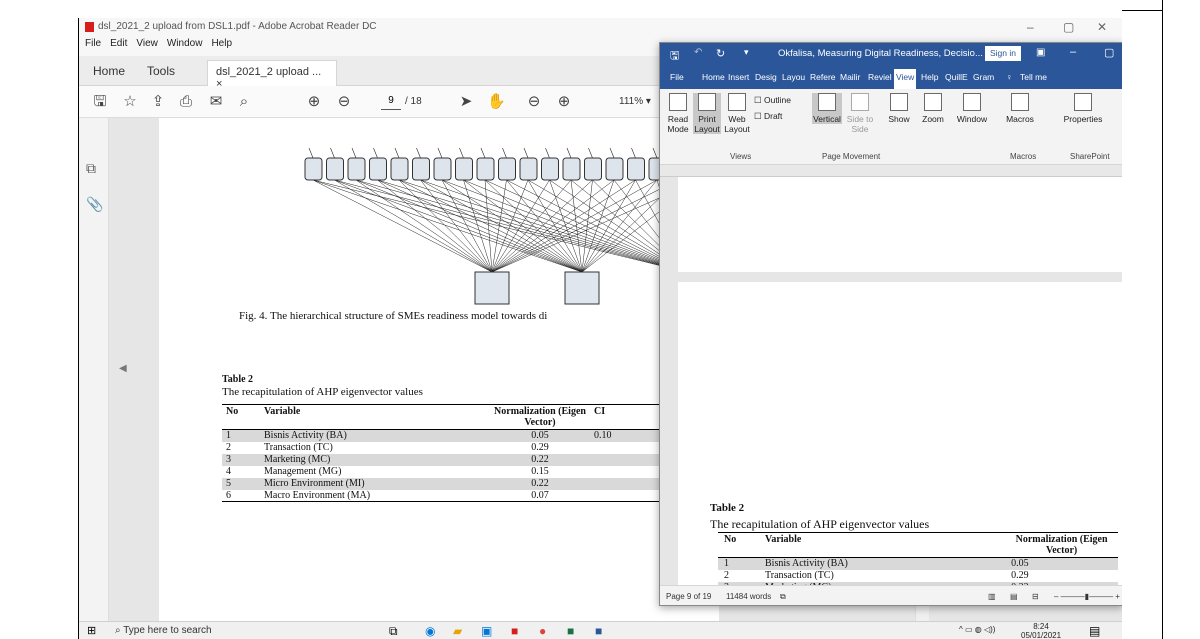  Describe the element at coordinates (738, 77) in the screenshot. I see `tab-insert: Insert` at that location.